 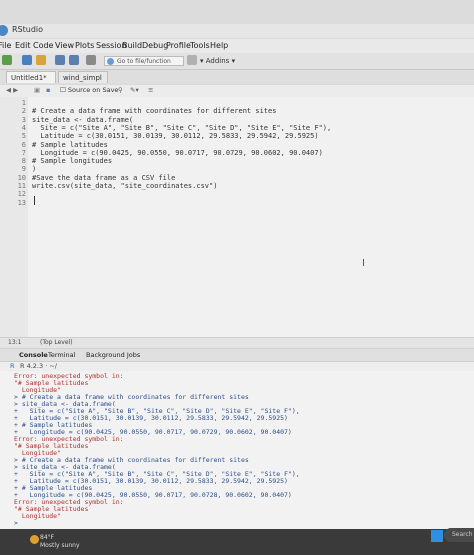 What do you see at coordinates (37, 516) in the screenshot?
I see `console-line: Longitude"` at bounding box center [37, 516].